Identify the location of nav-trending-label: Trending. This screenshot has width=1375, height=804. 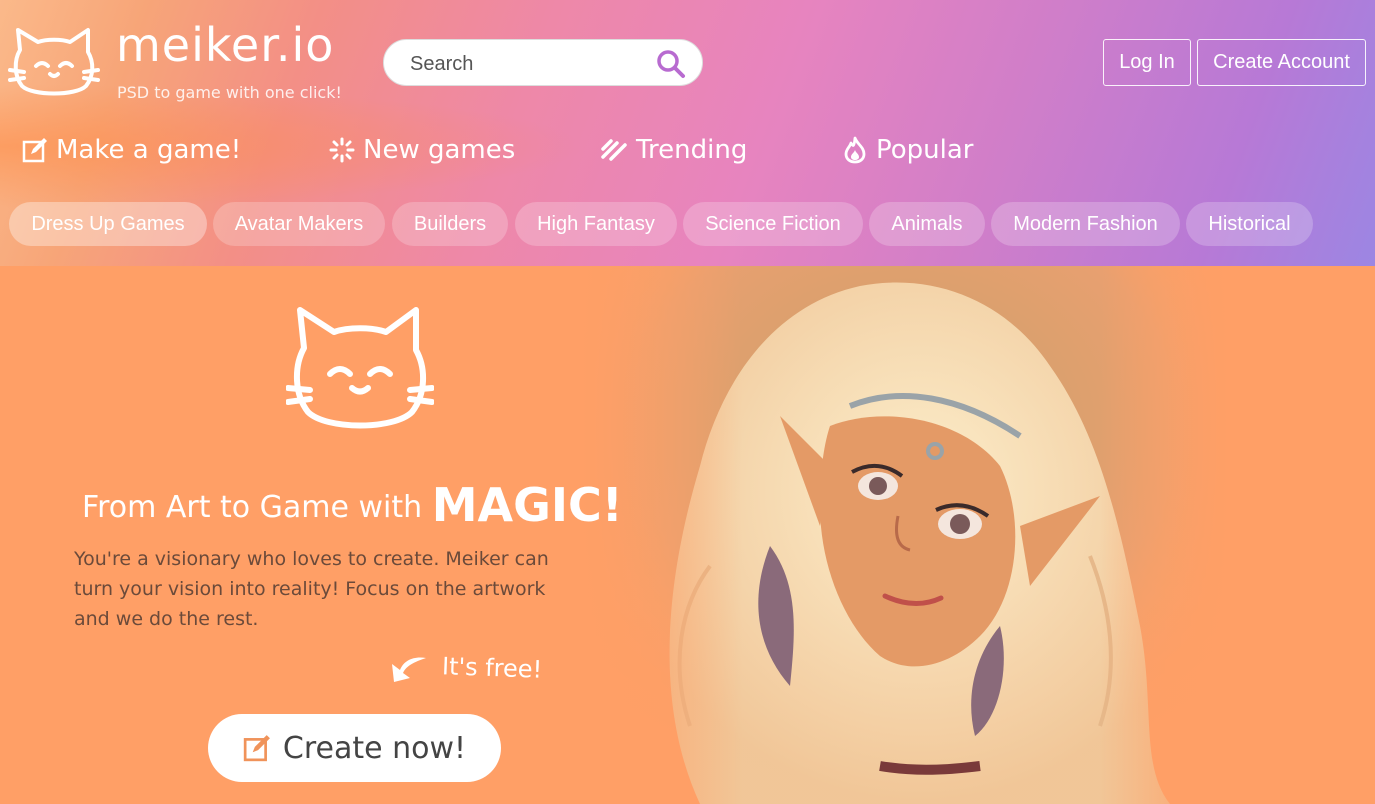
(692, 150).